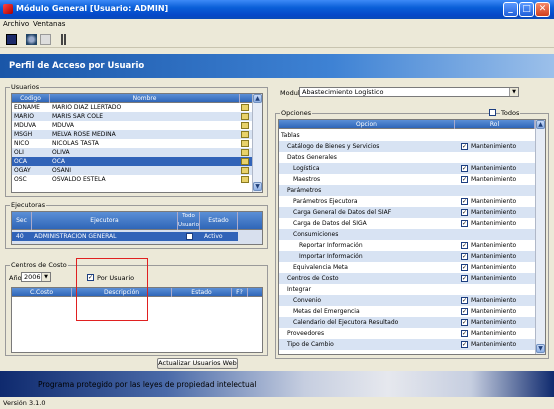 The image size is (554, 409). Describe the element at coordinates (407, 333) in the screenshot. I see `opcion-row: Proveedores ✓ Mantenimiento` at that location.